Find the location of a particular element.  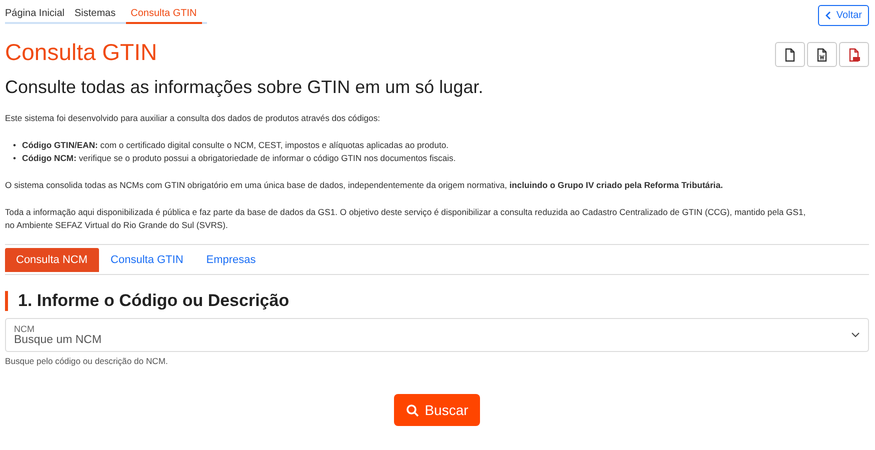

word-file-icon is located at coordinates (822, 55).